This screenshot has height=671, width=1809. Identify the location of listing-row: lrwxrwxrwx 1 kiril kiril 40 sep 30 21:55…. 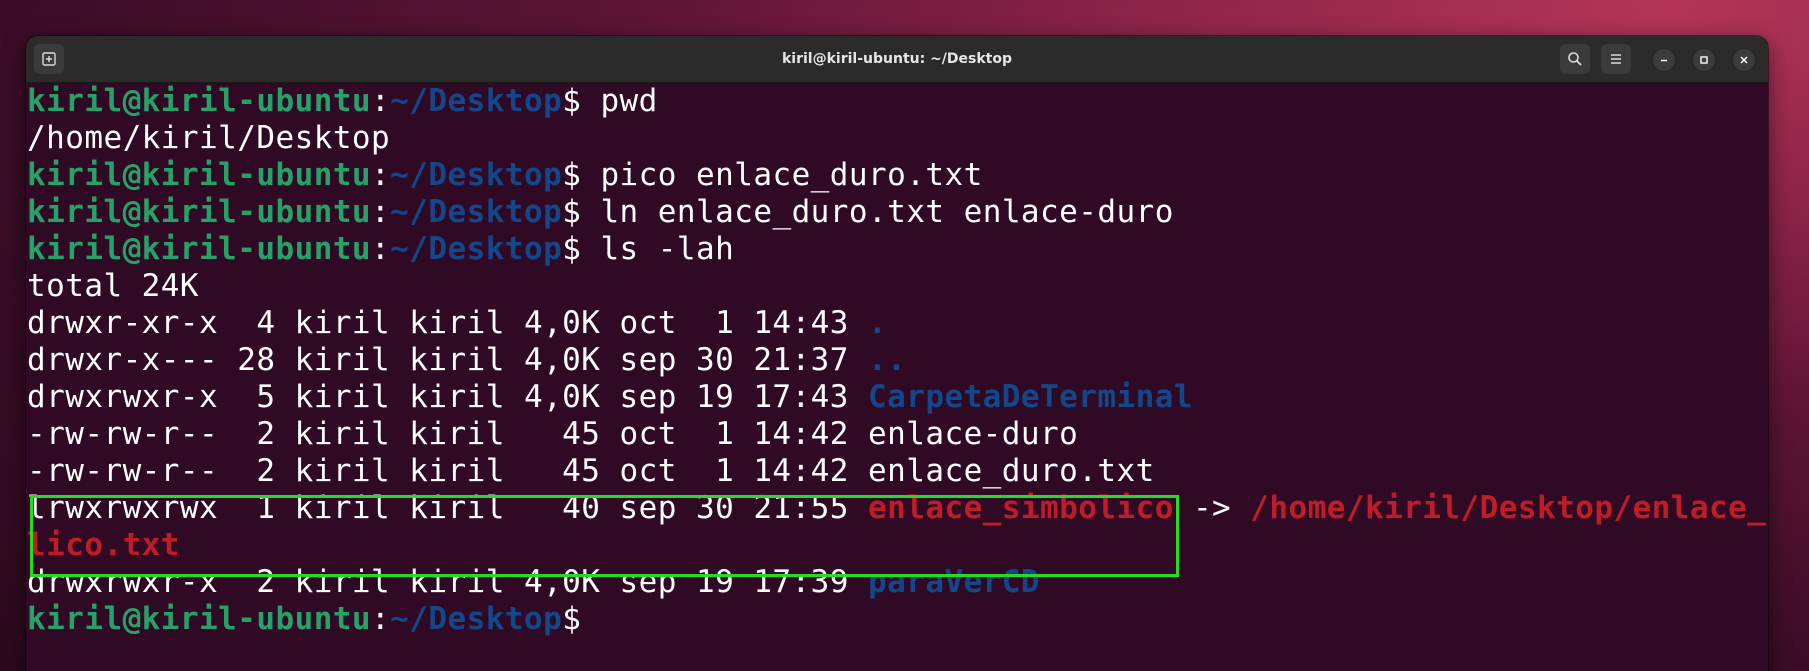
(897, 508).